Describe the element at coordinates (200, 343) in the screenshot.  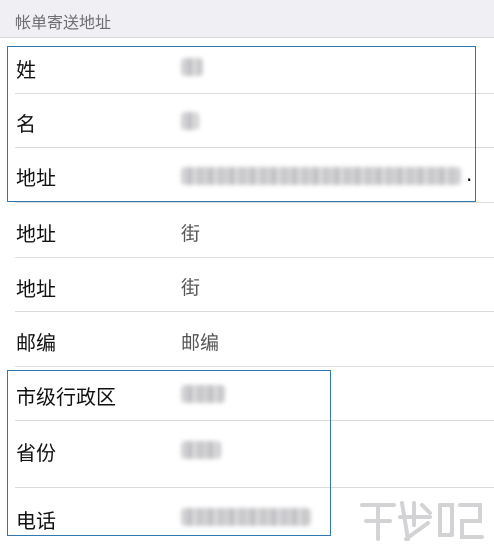
I see `postal-code-placeholder: 邮编` at that location.